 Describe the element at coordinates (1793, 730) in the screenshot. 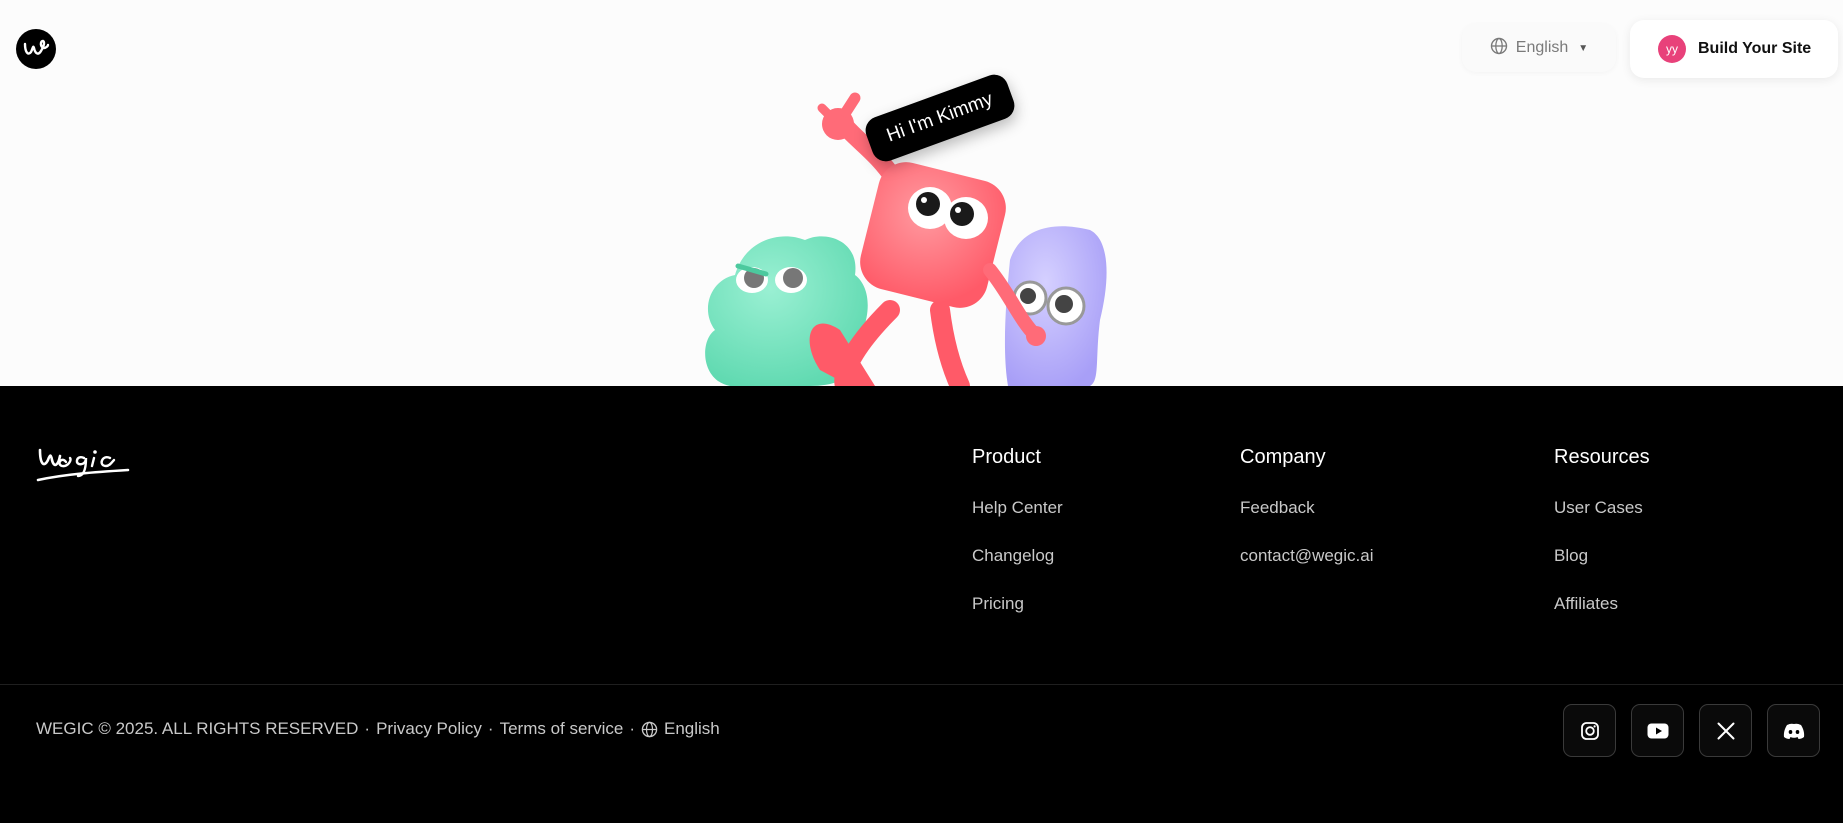

I see `discord-icon` at that location.